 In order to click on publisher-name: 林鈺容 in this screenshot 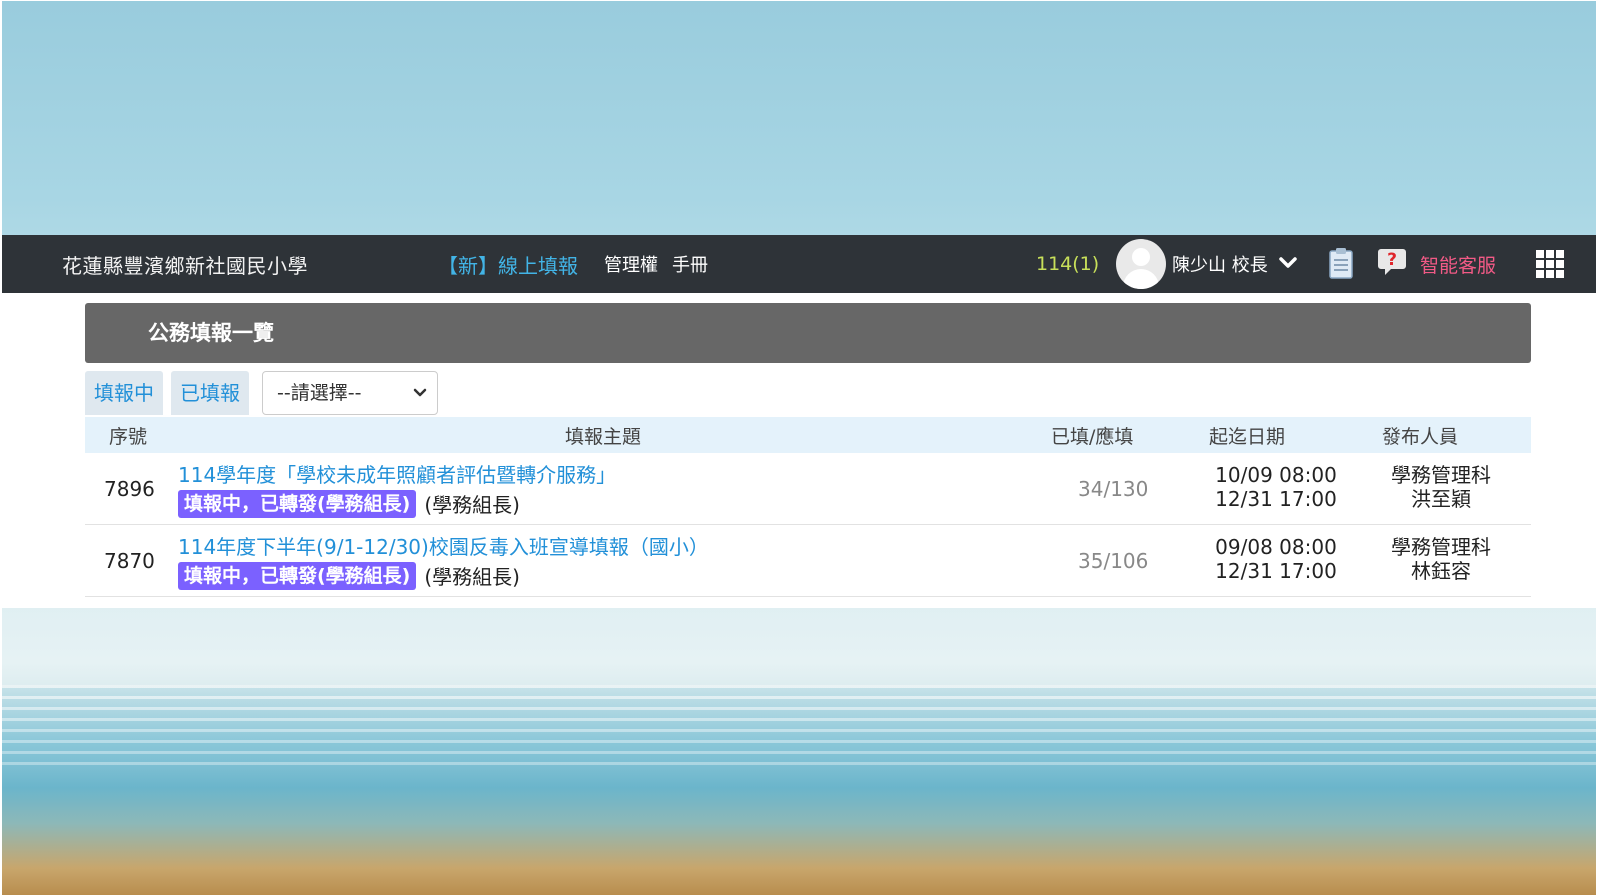, I will do `click(1441, 571)`.